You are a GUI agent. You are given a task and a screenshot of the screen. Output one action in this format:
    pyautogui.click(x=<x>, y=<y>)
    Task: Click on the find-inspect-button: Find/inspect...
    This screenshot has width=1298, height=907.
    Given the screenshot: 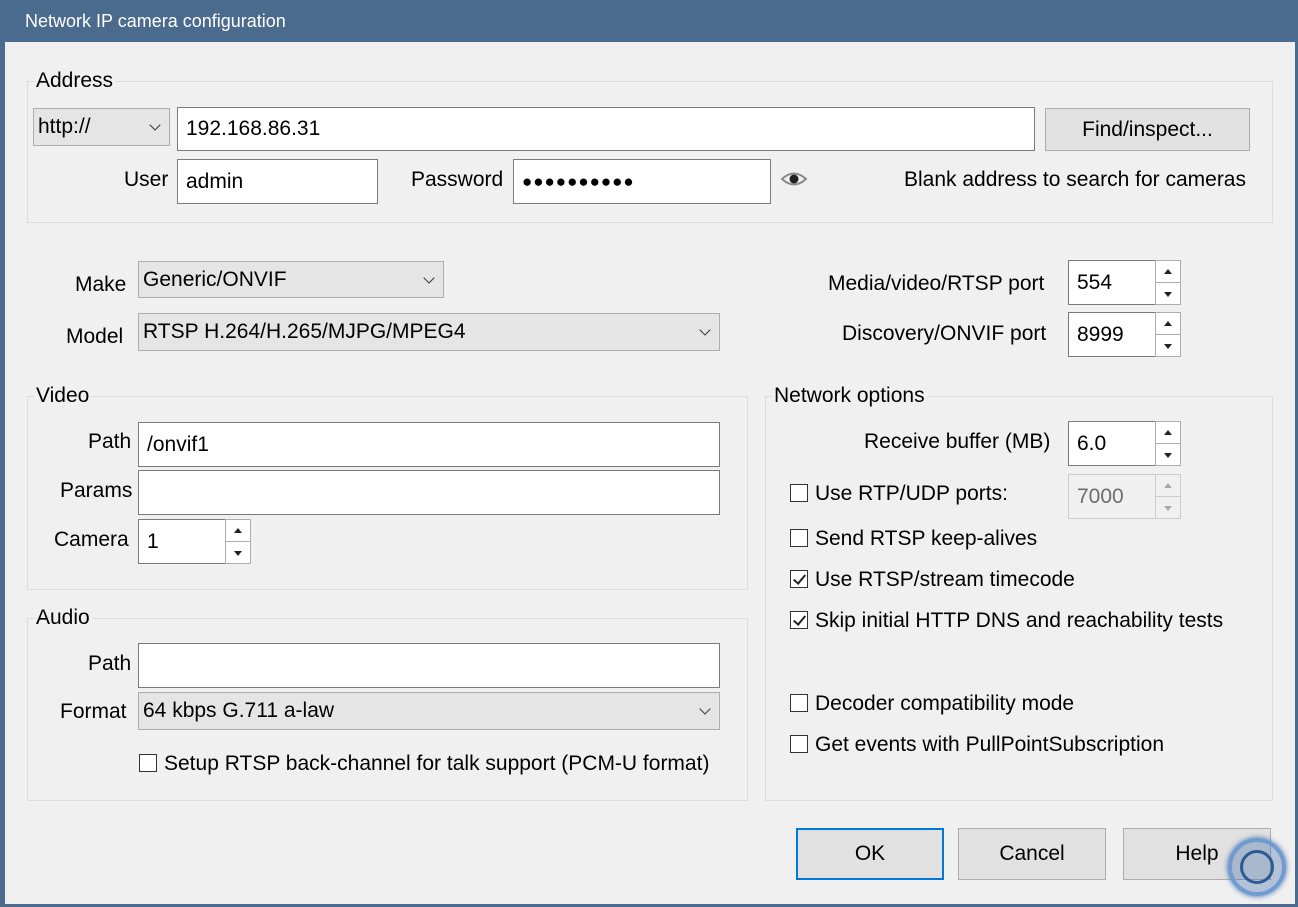 What is the action you would take?
    pyautogui.click(x=1147, y=129)
    